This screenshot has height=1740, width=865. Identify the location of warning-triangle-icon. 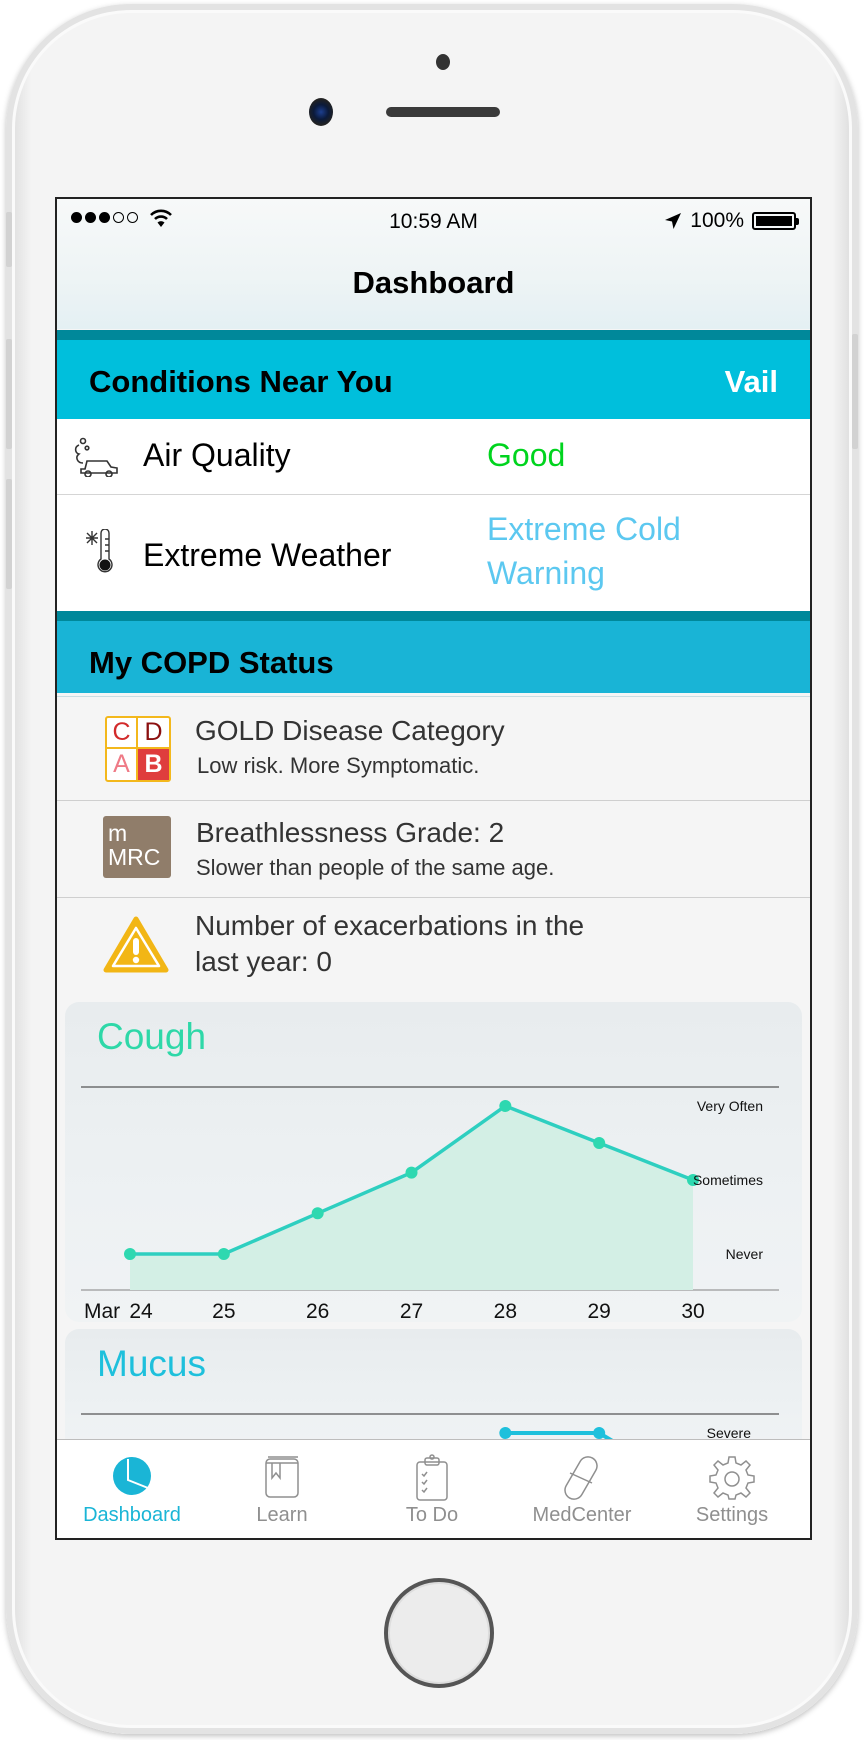
(136, 944).